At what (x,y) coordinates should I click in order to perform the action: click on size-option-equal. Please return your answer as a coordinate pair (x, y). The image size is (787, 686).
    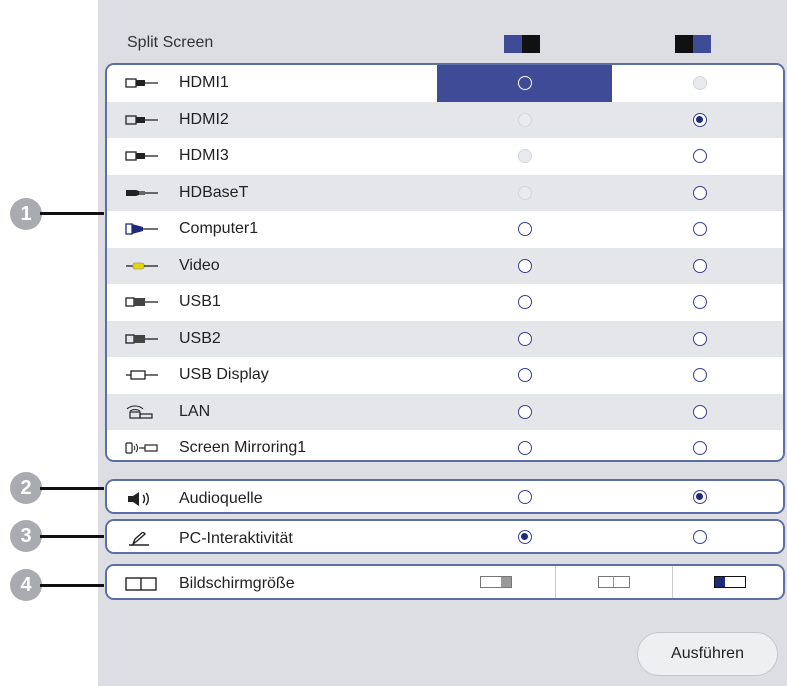
    Looking at the image, I should click on (614, 582).